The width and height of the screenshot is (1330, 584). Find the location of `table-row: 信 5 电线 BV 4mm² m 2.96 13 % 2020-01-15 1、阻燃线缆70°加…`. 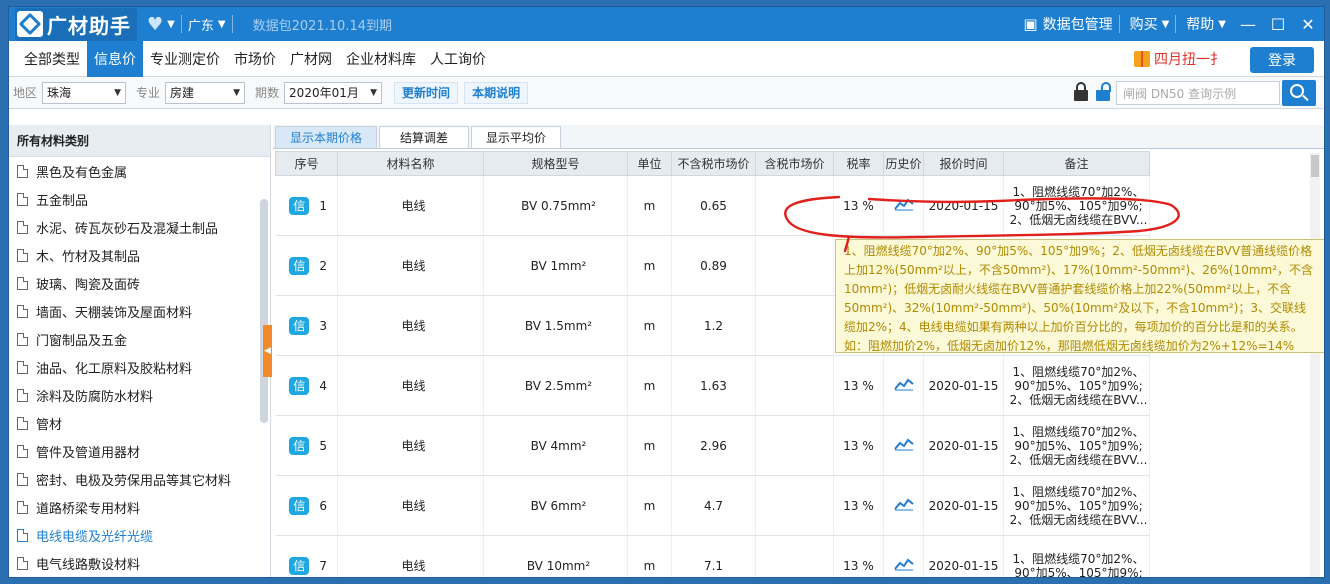

table-row: 信 5 电线 BV 4mm² m 2.96 13 % 2020-01-15 1、阻燃线缆70°加… is located at coordinates (712, 445).